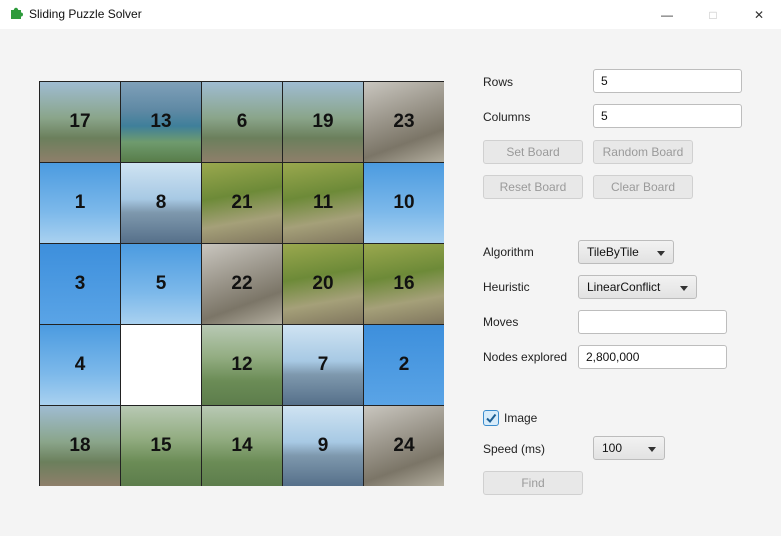 The width and height of the screenshot is (781, 536). I want to click on tile-number: 2, so click(404, 364).